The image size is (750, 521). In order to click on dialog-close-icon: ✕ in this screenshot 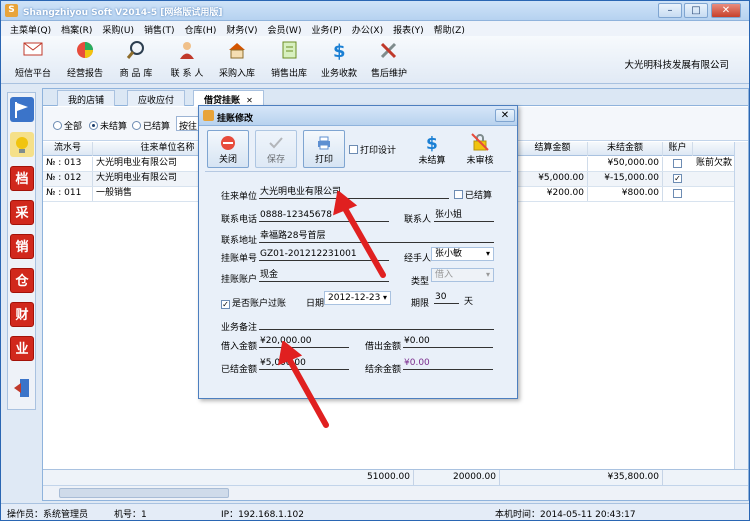, I will do `click(505, 115)`.